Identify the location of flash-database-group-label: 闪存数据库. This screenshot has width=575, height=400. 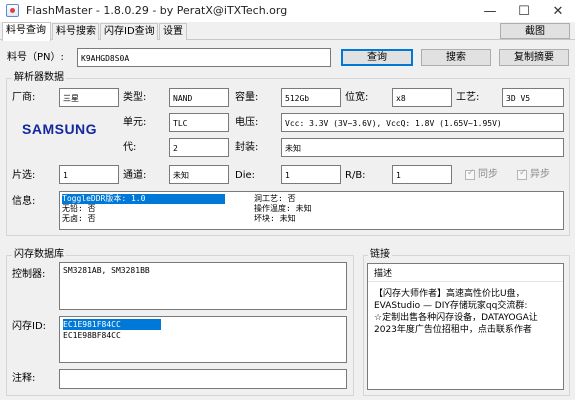
(39, 255).